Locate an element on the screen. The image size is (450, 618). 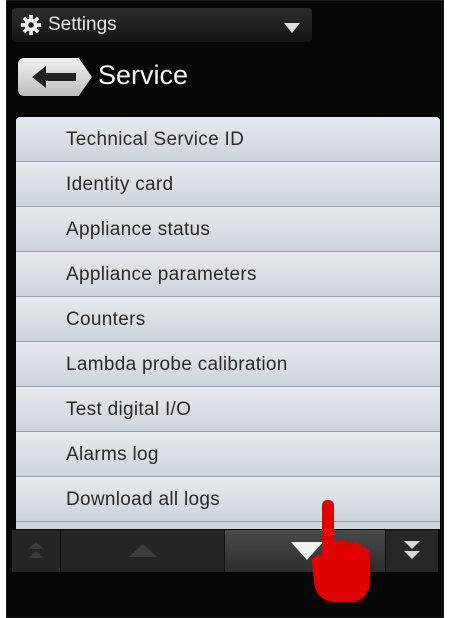
back-arrow-icon is located at coordinates (54, 77).